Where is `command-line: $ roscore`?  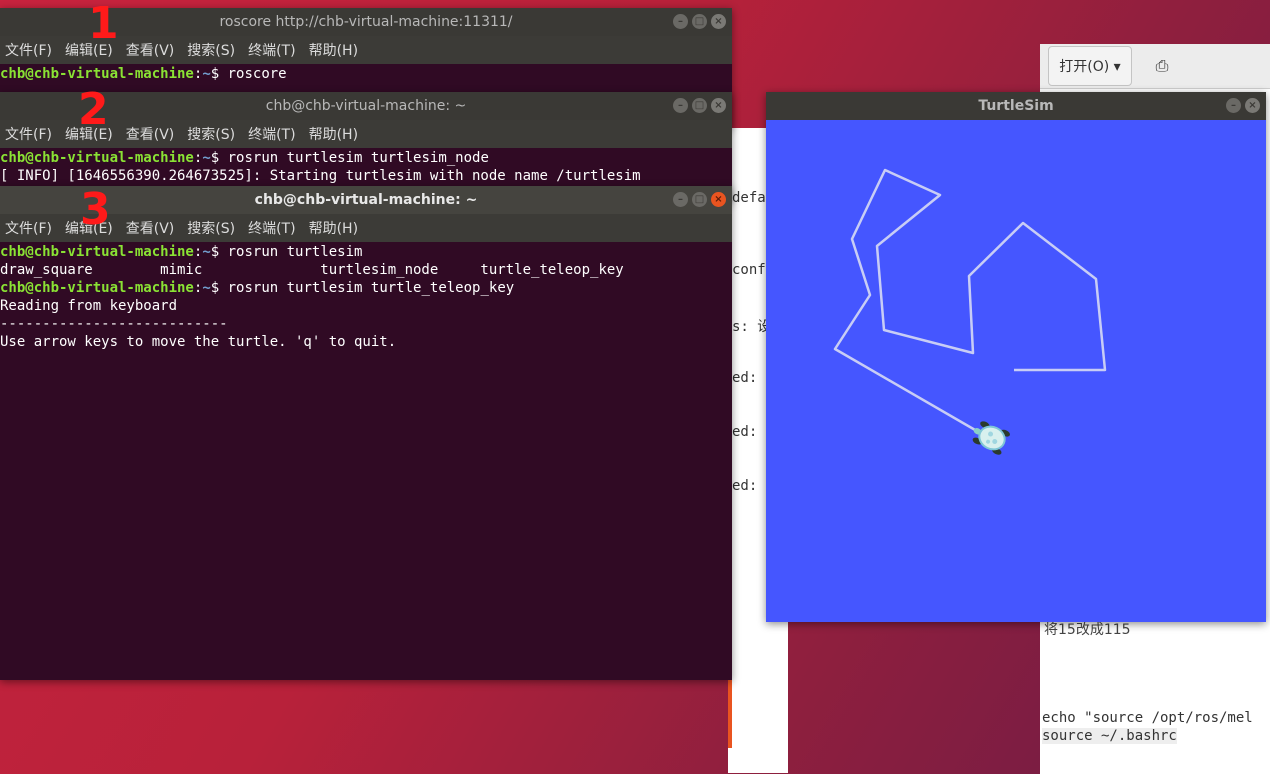
command-line: $ roscore is located at coordinates (248, 74).